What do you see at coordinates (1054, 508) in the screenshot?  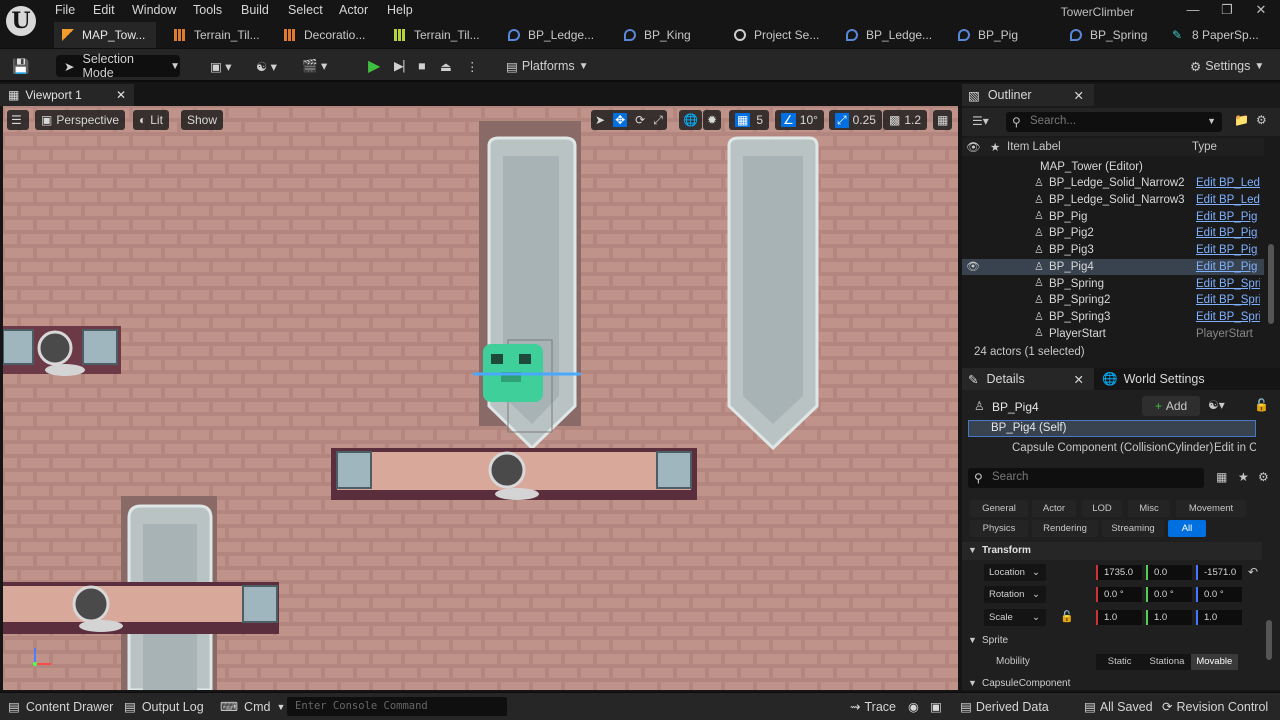 I see `category-actor: Actor` at bounding box center [1054, 508].